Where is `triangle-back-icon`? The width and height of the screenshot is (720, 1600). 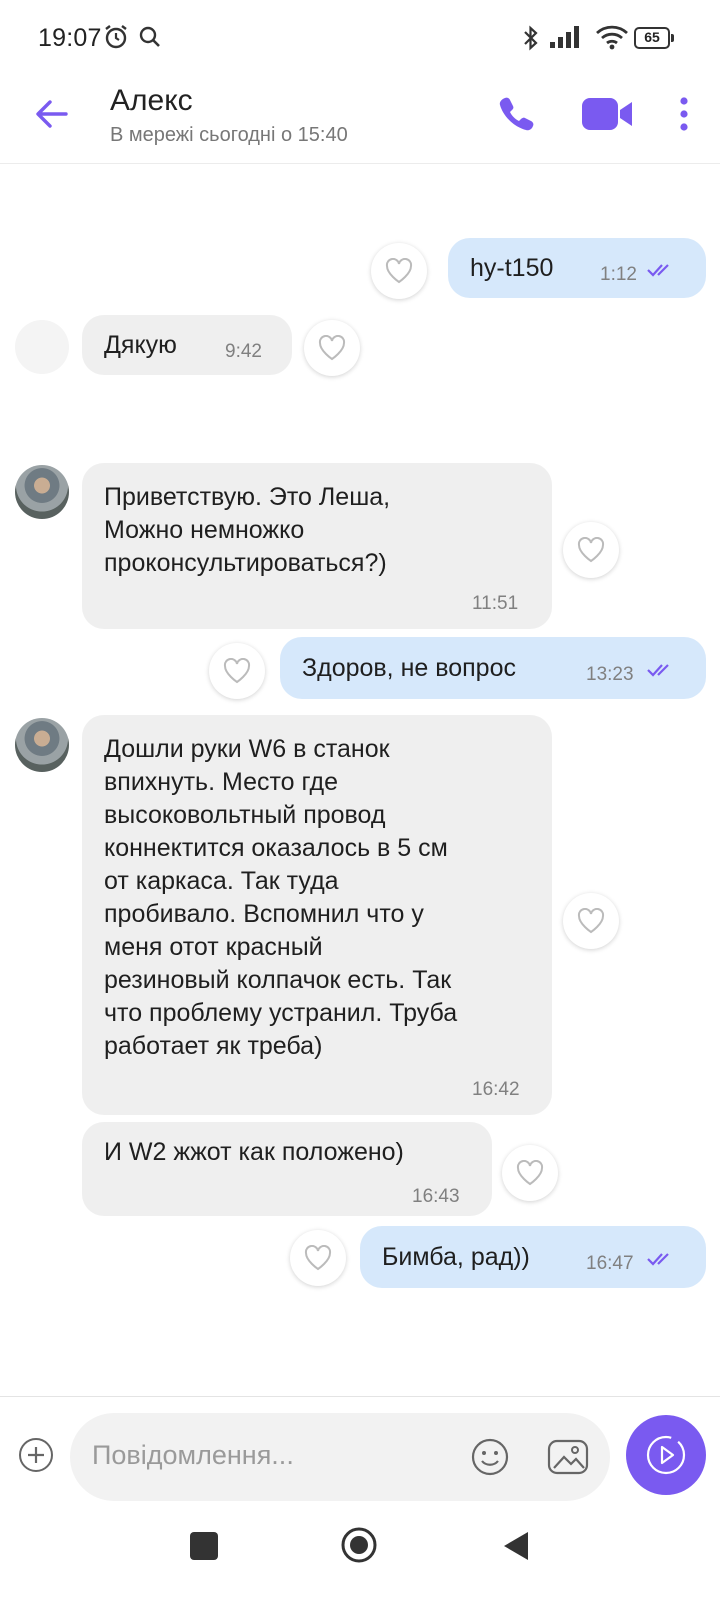
triangle-back-icon is located at coordinates (516, 1546).